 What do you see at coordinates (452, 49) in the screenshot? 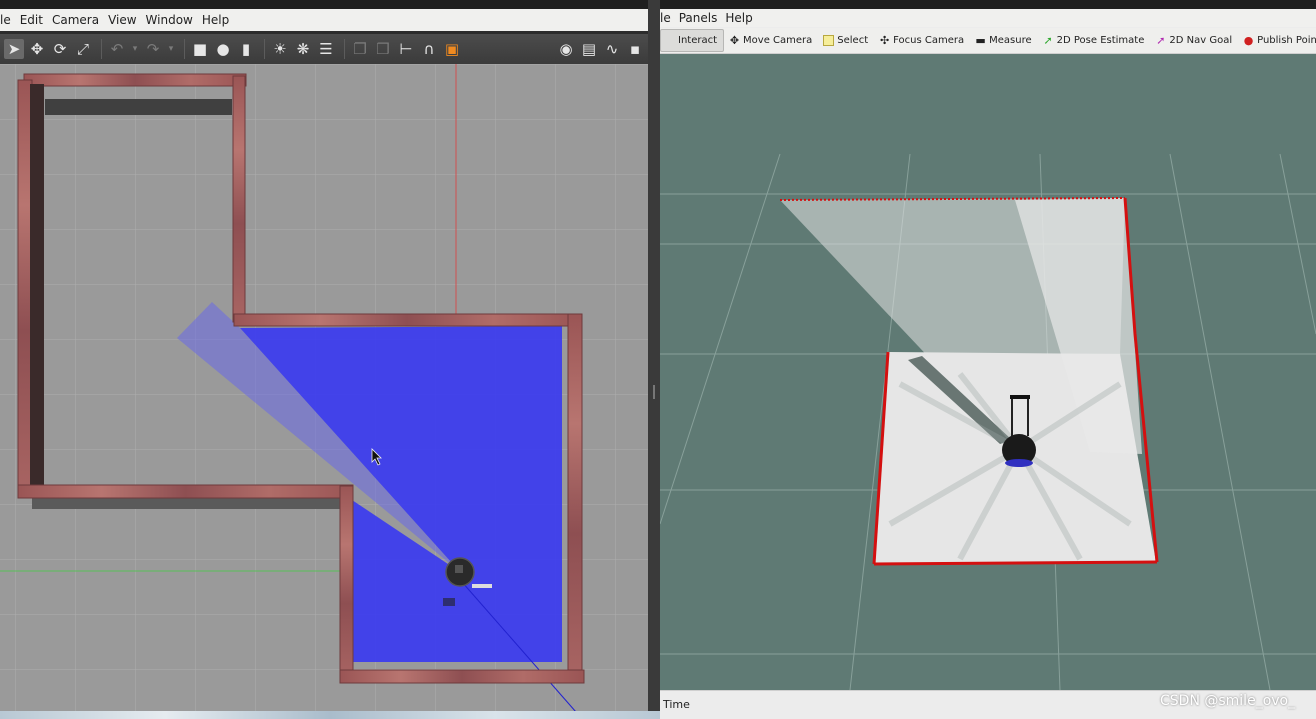
I see `view-angle-icon: ▣` at bounding box center [452, 49].